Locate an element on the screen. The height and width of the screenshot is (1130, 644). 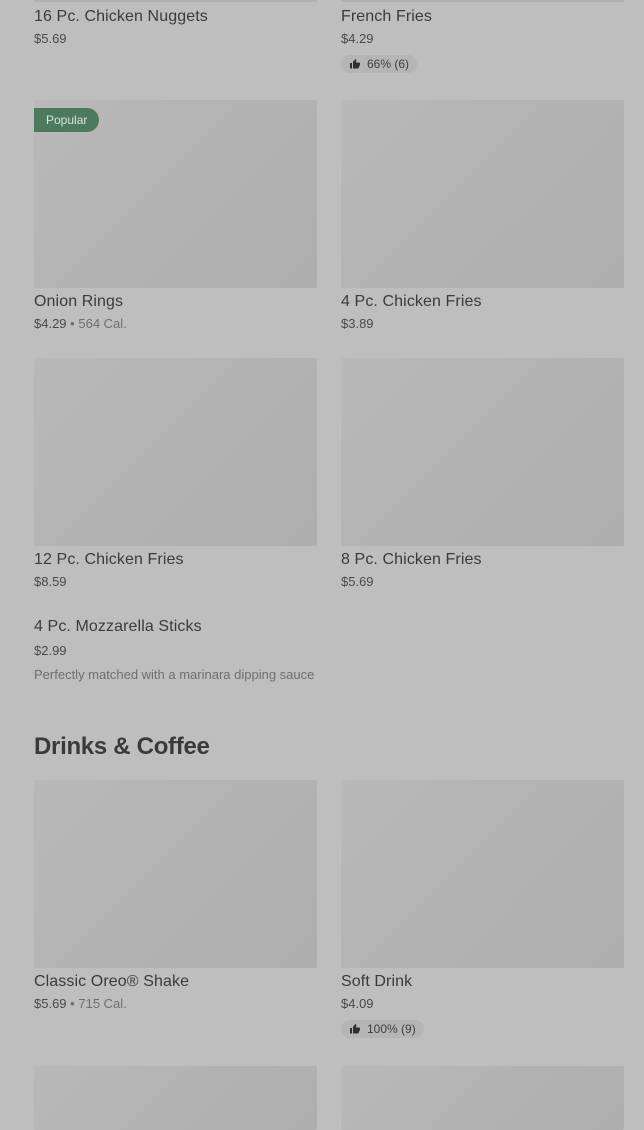
rating-pill: 66% (6) is located at coordinates (379, 64).